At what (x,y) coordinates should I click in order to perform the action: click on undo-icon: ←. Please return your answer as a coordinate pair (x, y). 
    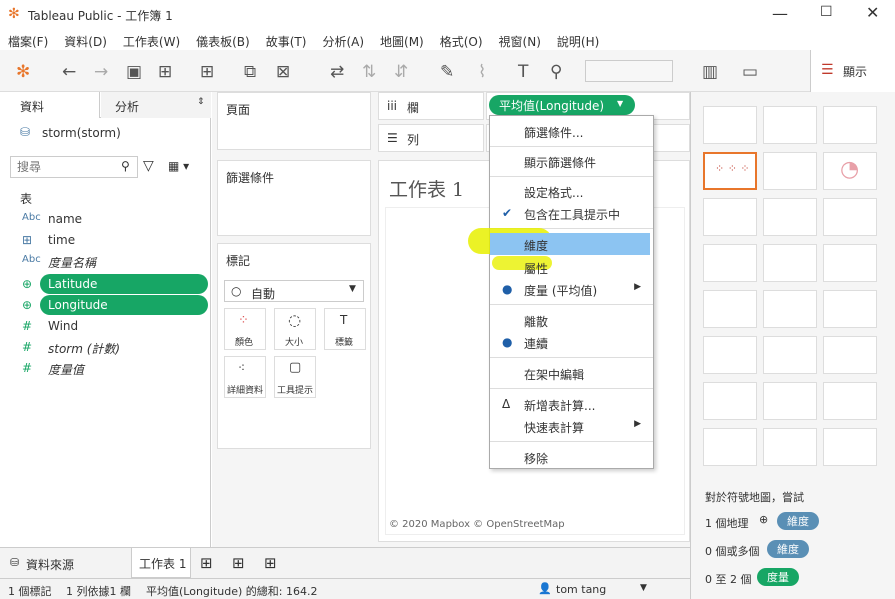
    Looking at the image, I should click on (69, 72).